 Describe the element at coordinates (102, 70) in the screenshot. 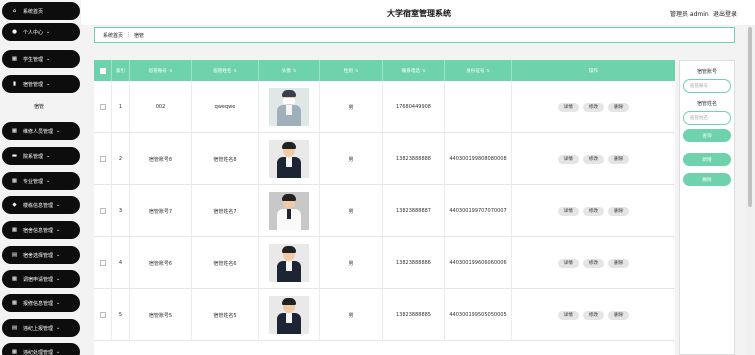

I see `select-all-checkbox` at that location.